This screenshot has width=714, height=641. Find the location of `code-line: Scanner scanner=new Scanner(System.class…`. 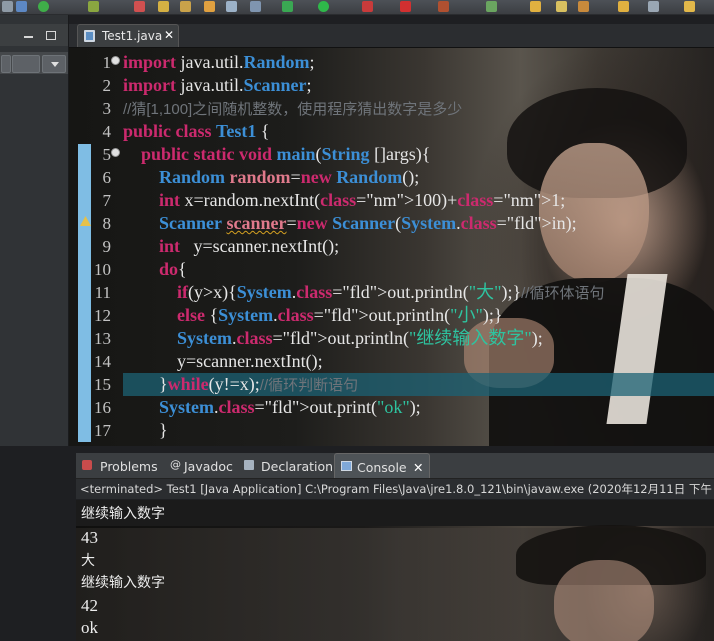

code-line: Scanner scanner=new Scanner(System.class… is located at coordinates (350, 223).